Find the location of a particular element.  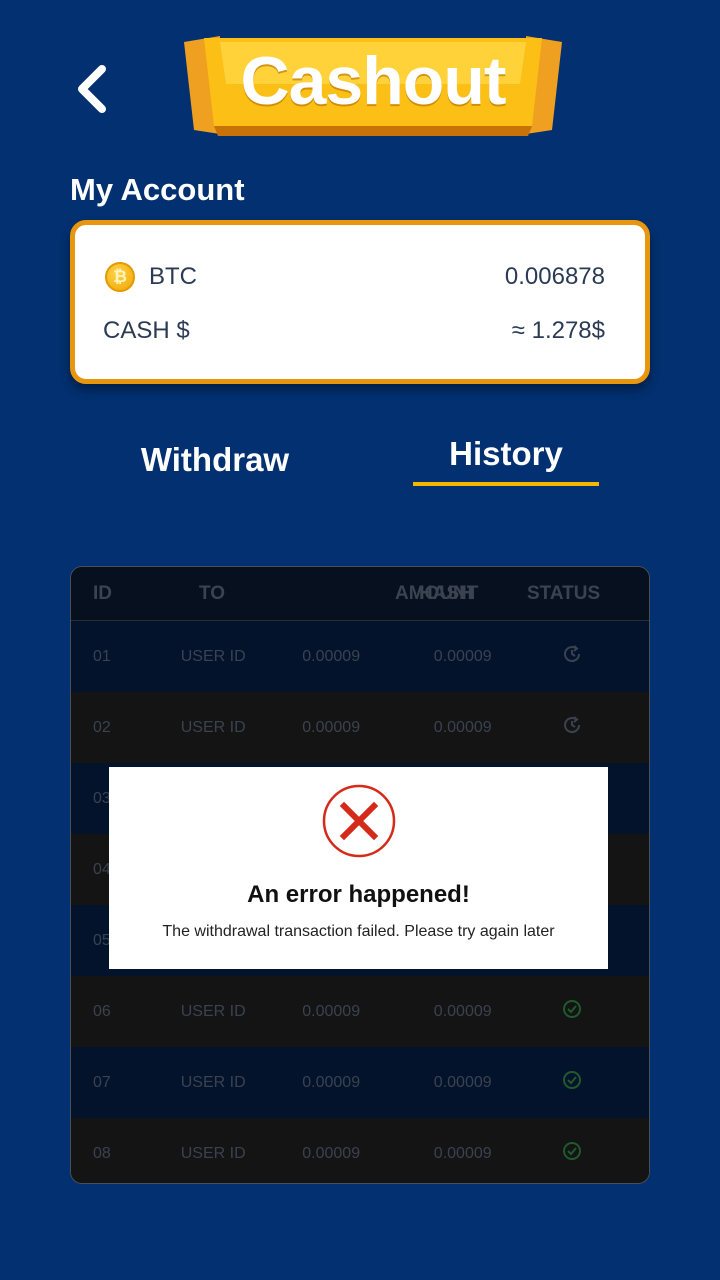

cell-id: 02 is located at coordinates (102, 727).